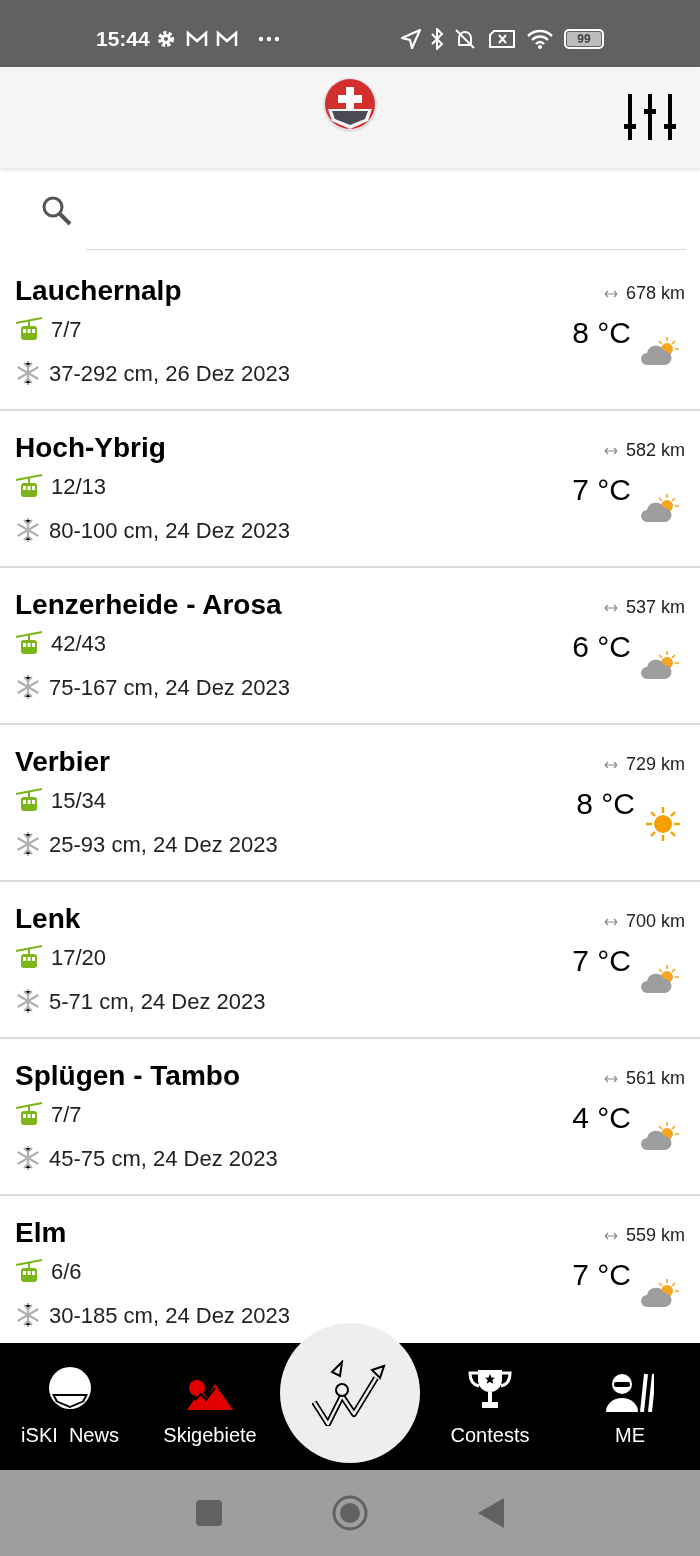  Describe the element at coordinates (437, 38) in the screenshot. I see `bluetooth-icon` at that location.